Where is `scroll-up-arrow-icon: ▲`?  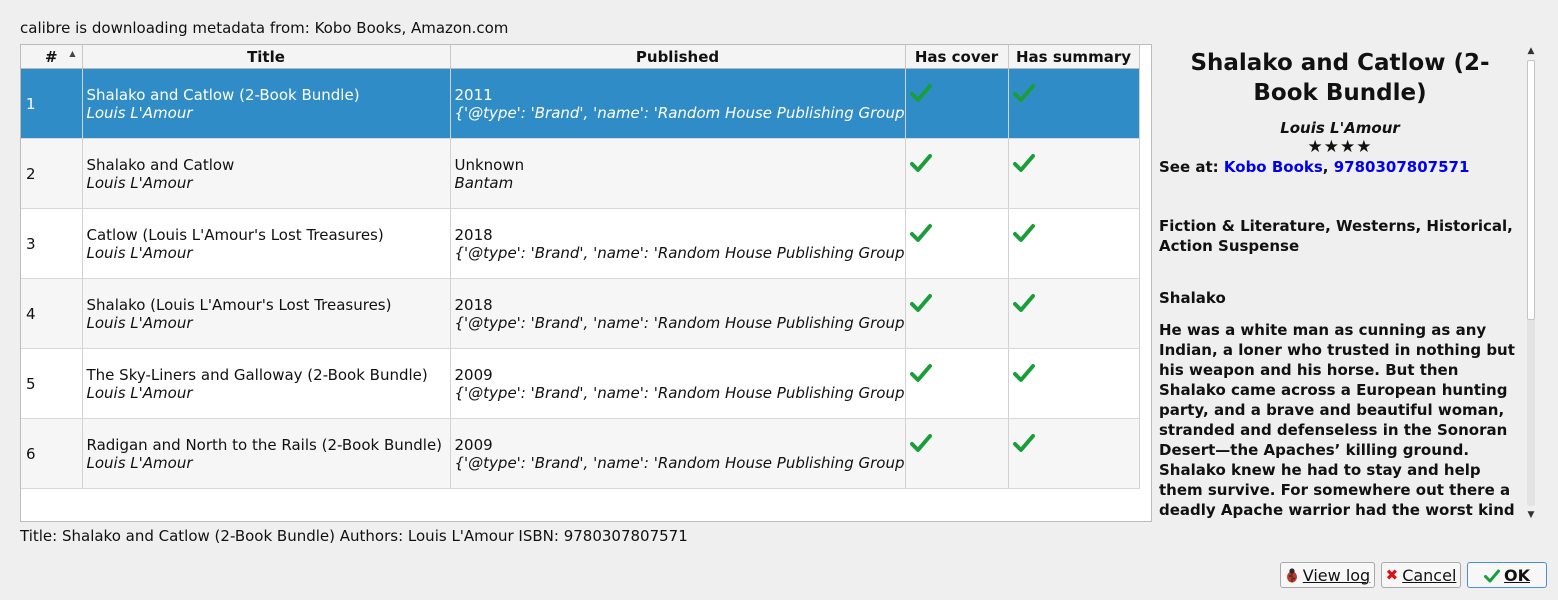 scroll-up-arrow-icon: ▲ is located at coordinates (1531, 51).